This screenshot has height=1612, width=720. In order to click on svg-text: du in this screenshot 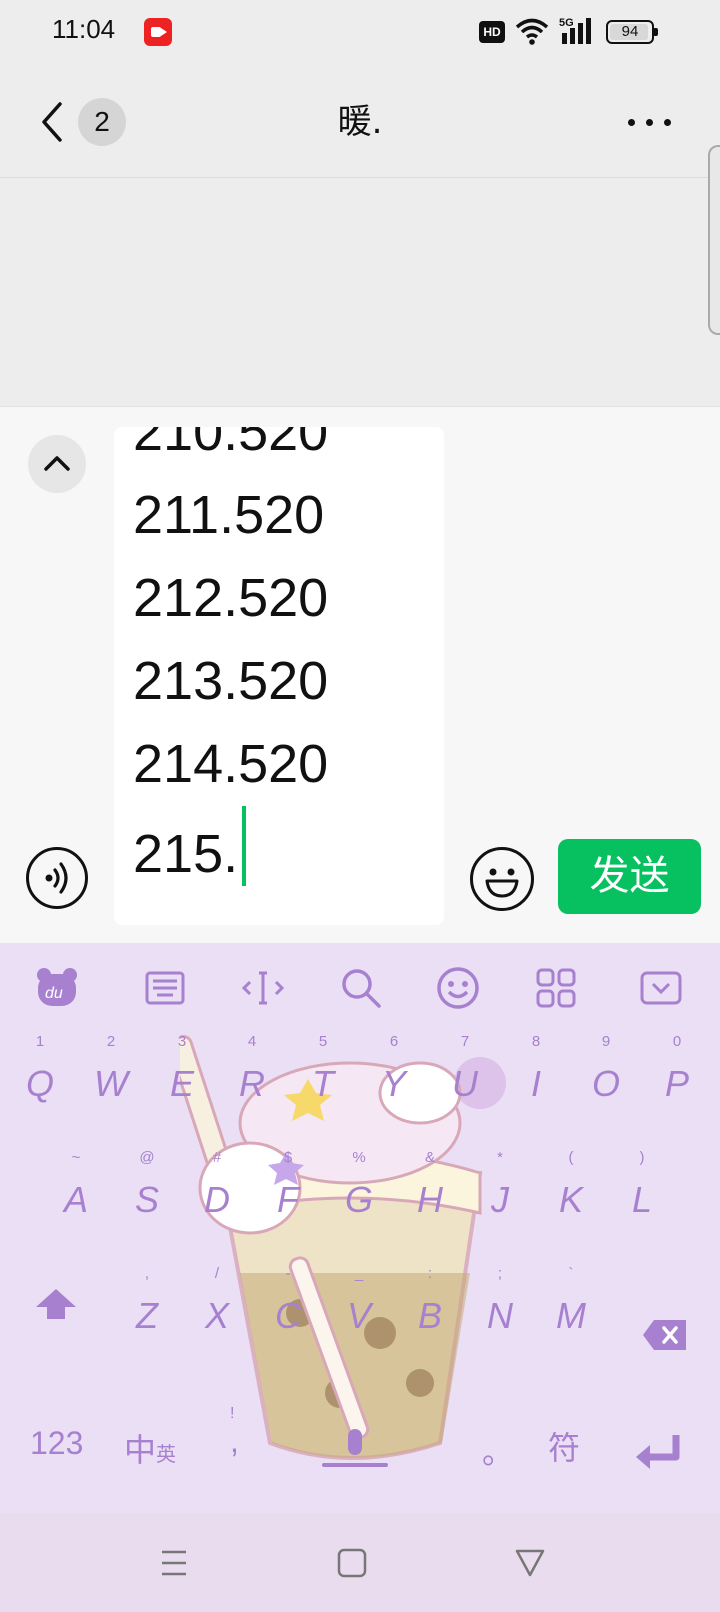, I will do `click(54, 993)`.